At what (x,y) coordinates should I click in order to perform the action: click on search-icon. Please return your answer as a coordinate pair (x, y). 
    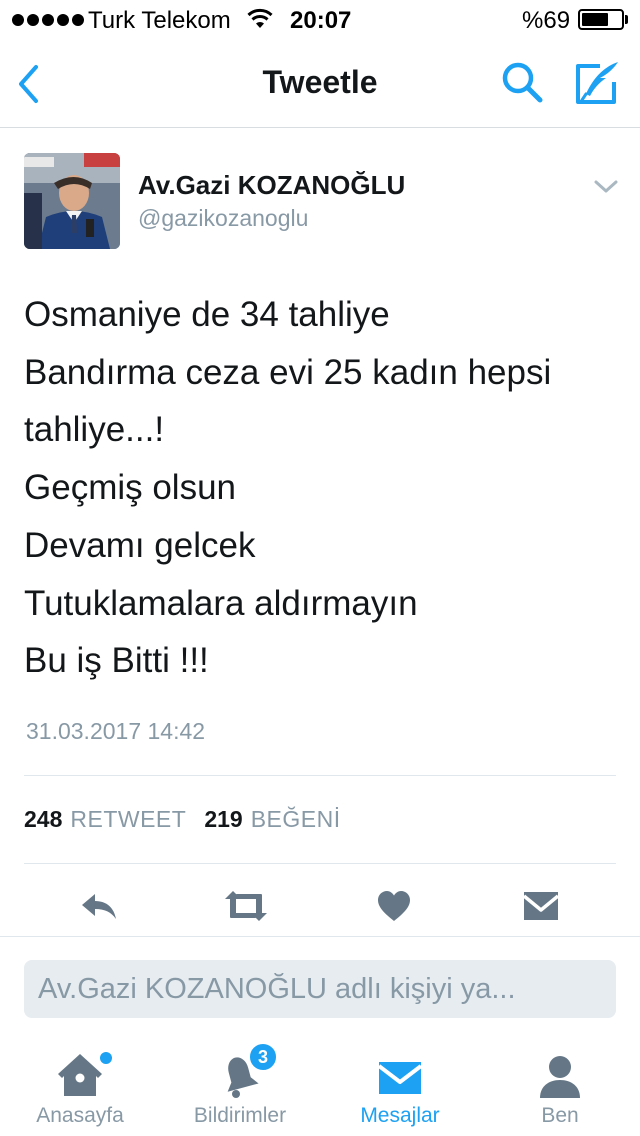
    Looking at the image, I should click on (522, 82).